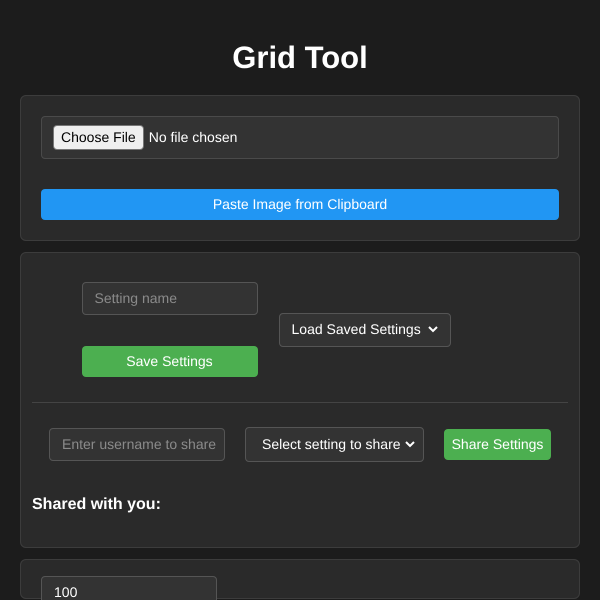  What do you see at coordinates (334, 444) in the screenshot?
I see `share-setting-select: Select setting to share` at bounding box center [334, 444].